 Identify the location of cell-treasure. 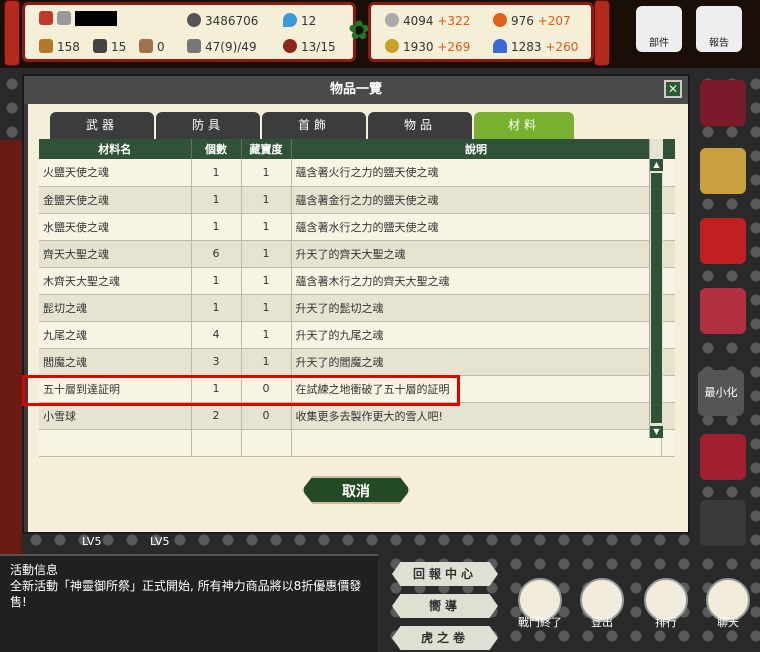
(266, 443).